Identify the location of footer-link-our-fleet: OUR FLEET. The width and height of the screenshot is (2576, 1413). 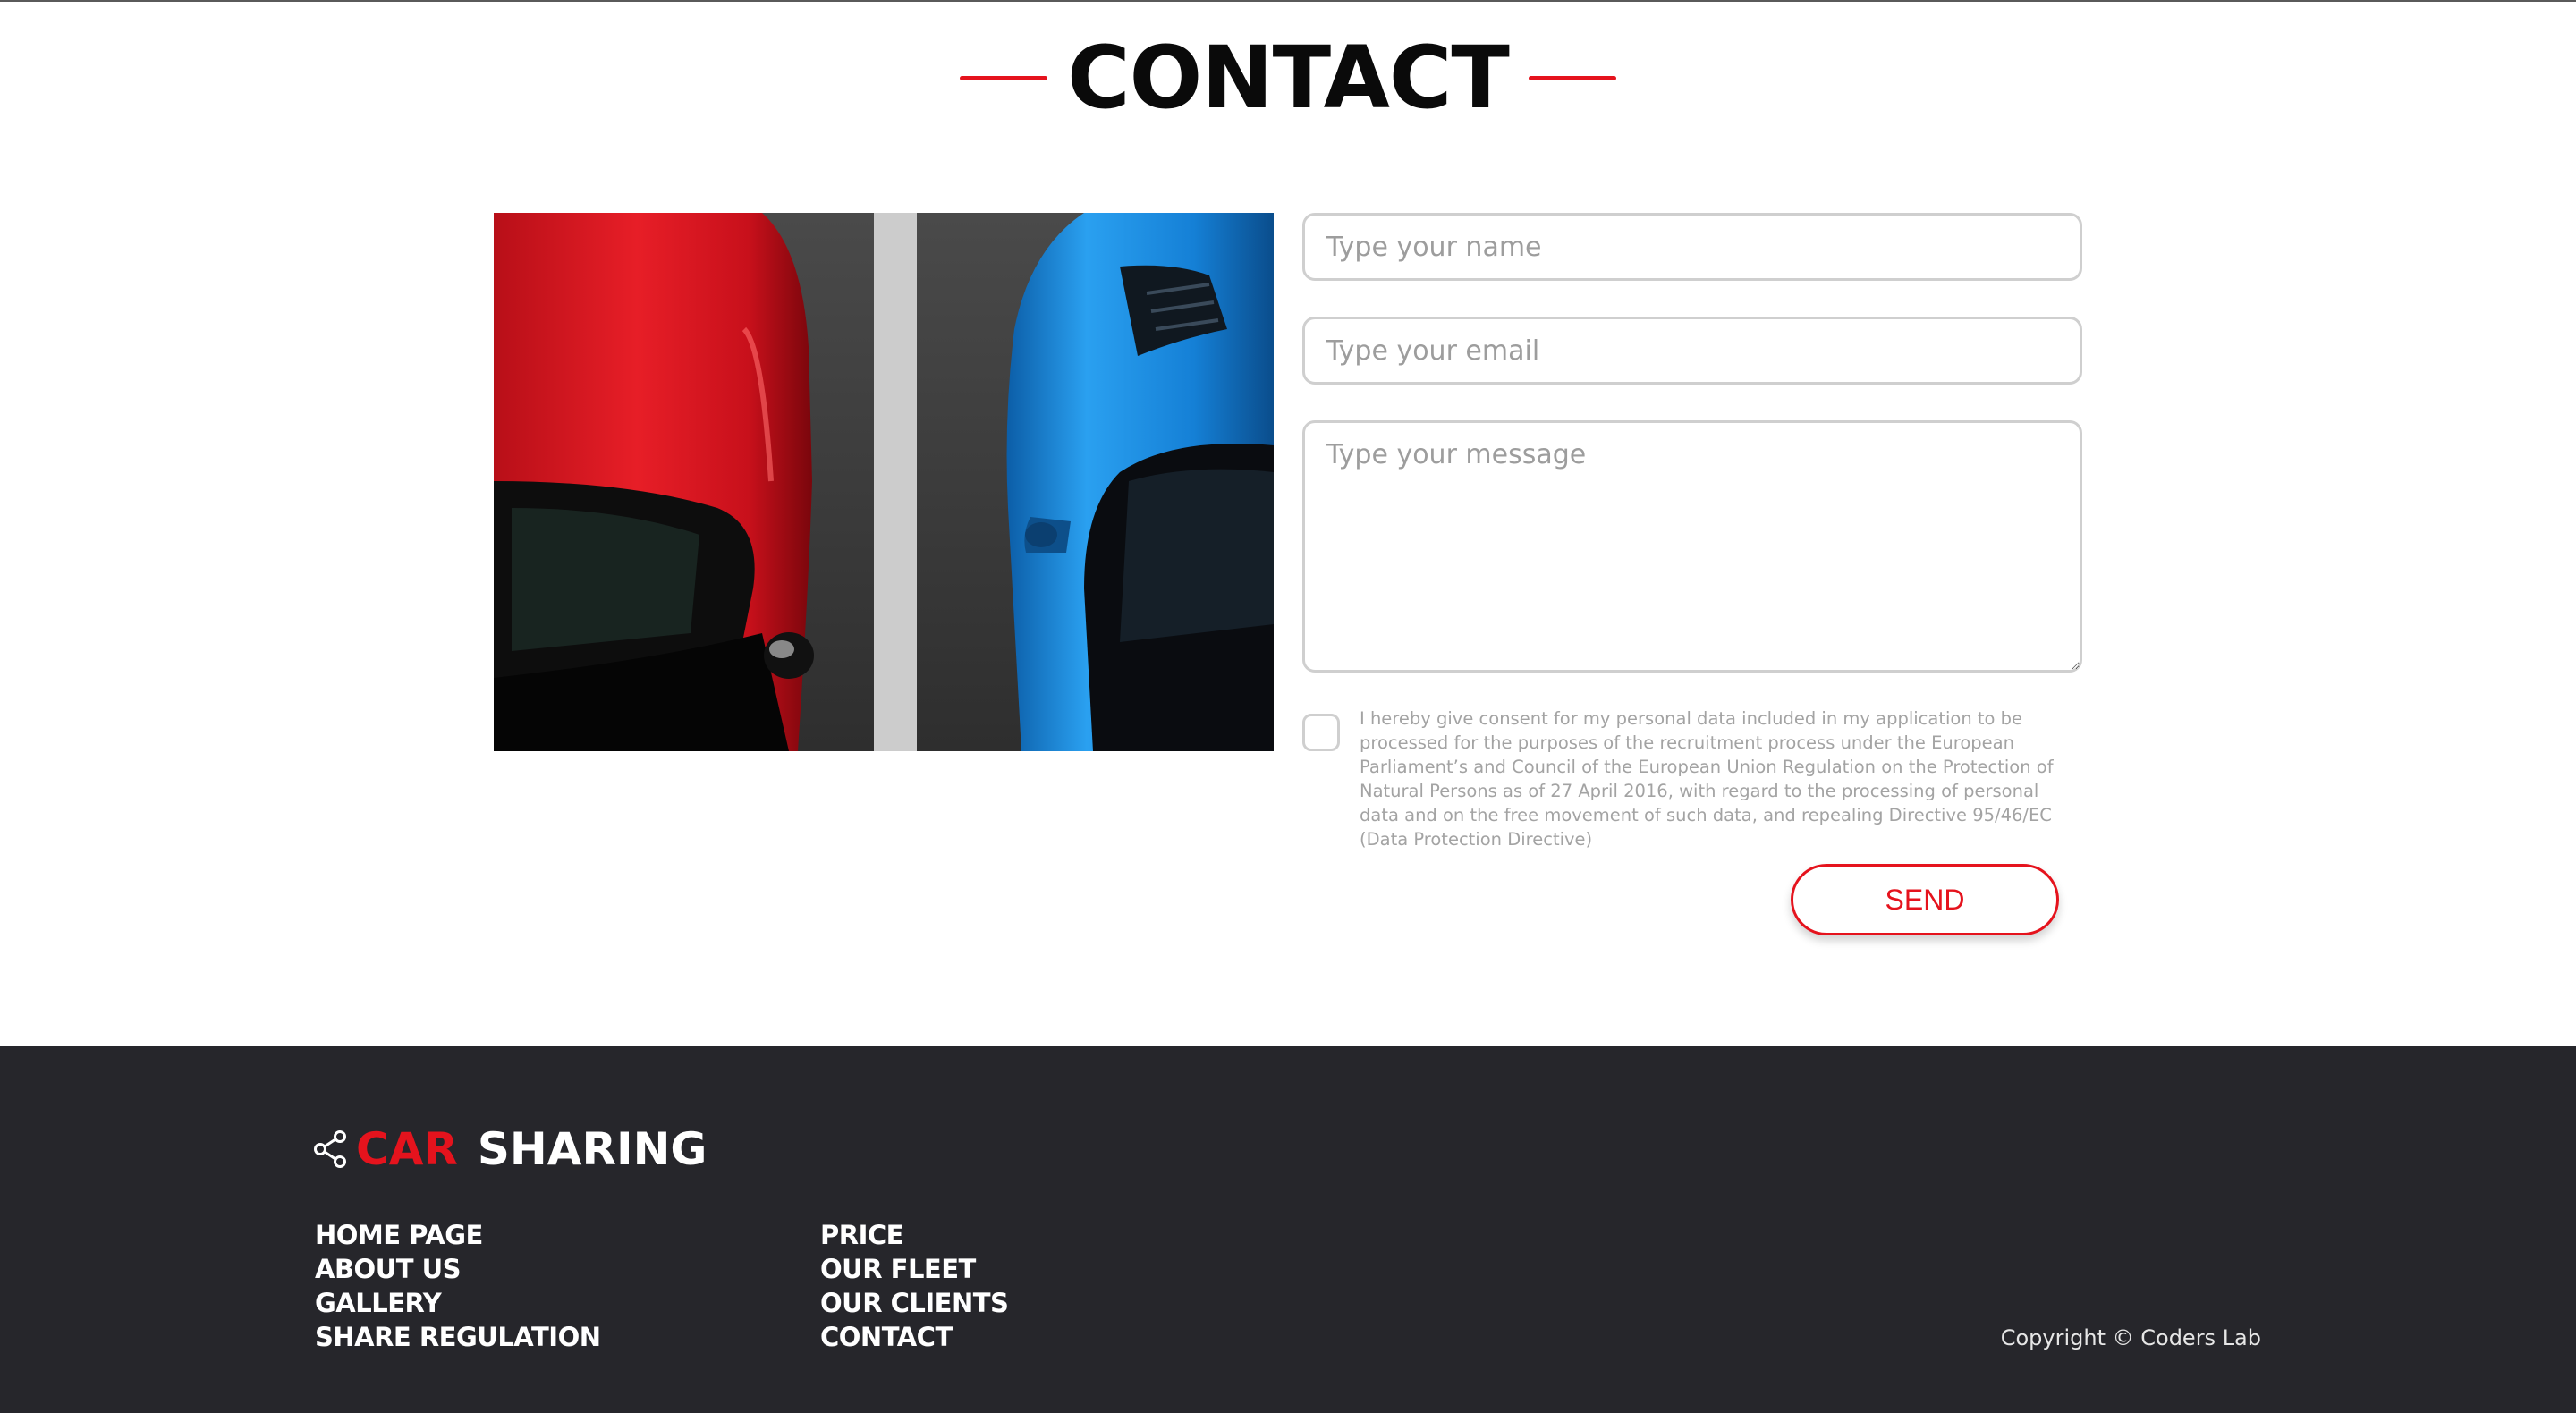
(914, 1269).